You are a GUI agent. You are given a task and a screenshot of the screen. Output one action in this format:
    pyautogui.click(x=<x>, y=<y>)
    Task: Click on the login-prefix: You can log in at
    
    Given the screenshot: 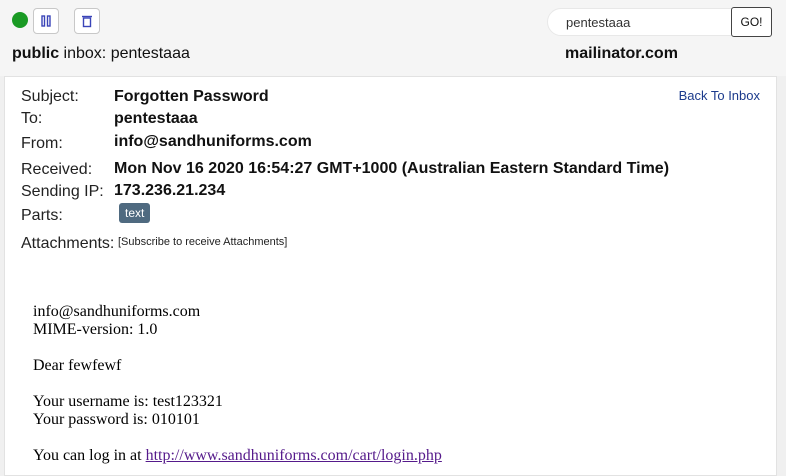 What is the action you would take?
    pyautogui.click(x=89, y=455)
    